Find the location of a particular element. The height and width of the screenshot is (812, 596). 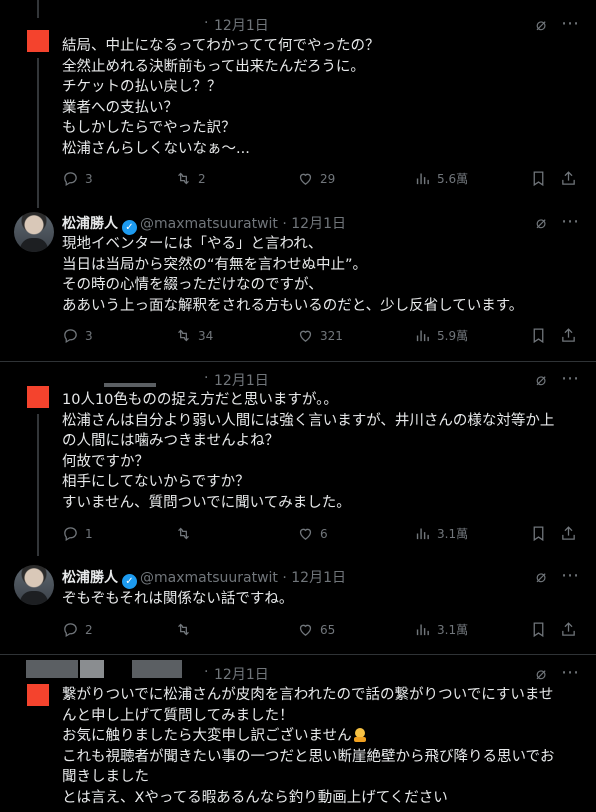

like-button: 6 is located at coordinates (312, 533).